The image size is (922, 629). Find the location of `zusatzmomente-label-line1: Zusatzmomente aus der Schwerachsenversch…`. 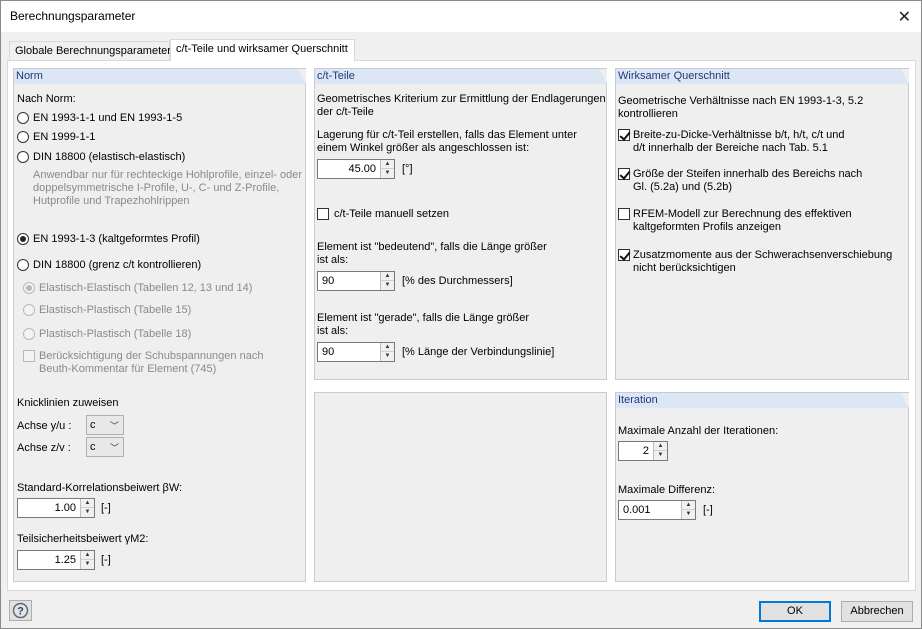

zusatzmomente-label-line1: Zusatzmomente aus der Schwerachsenversch… is located at coordinates (763, 255).